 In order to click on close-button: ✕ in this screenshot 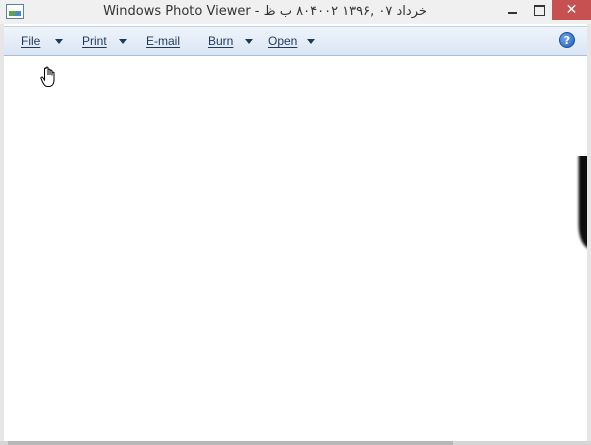, I will do `click(571, 10)`.